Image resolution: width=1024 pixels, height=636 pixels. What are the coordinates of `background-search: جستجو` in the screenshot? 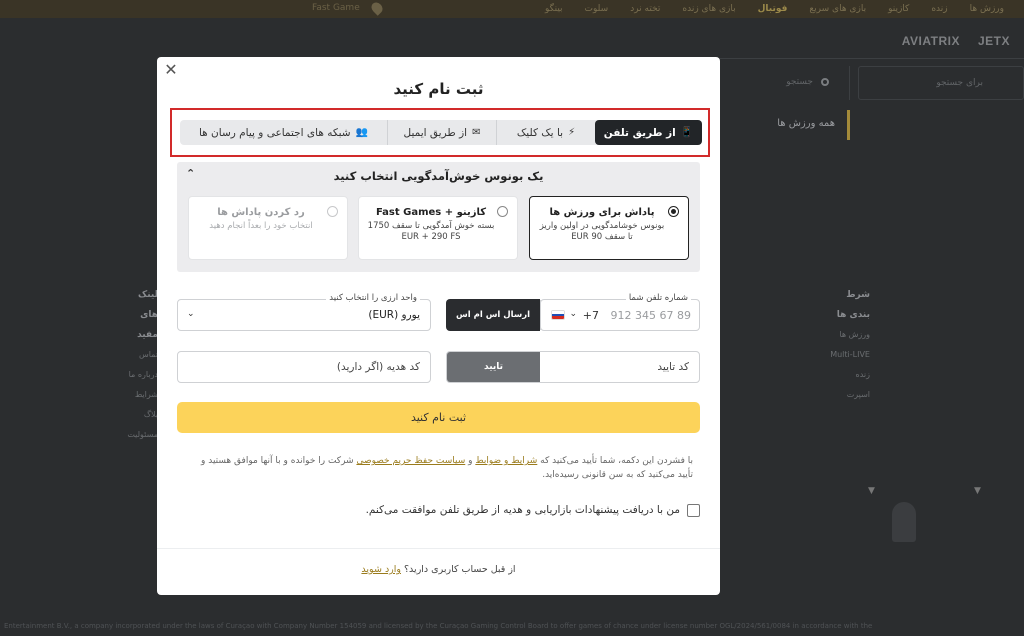 It's located at (785, 83).